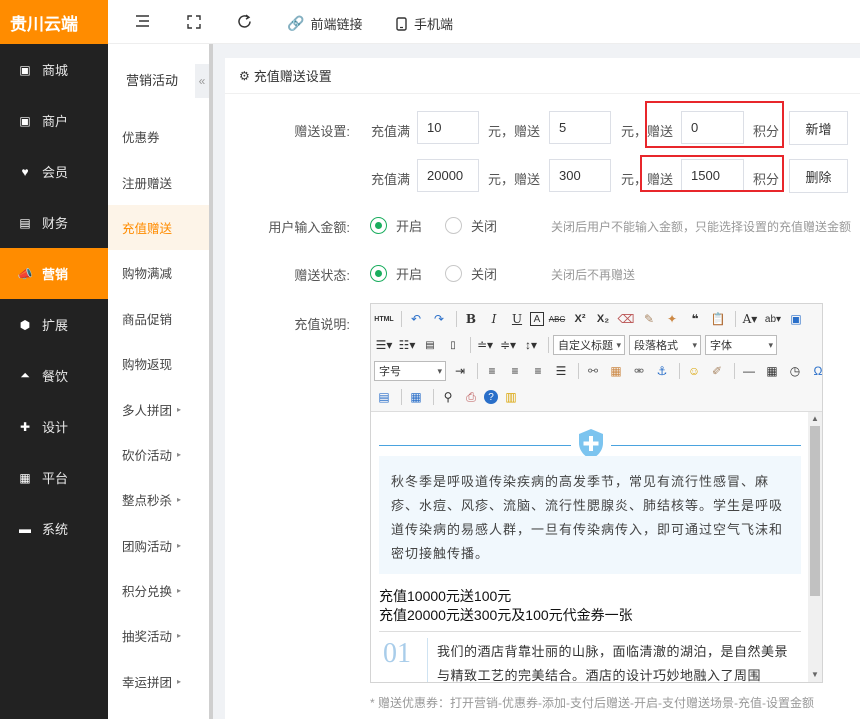  What do you see at coordinates (515, 371) in the screenshot?
I see `align-center-icon: ≡` at bounding box center [515, 371].